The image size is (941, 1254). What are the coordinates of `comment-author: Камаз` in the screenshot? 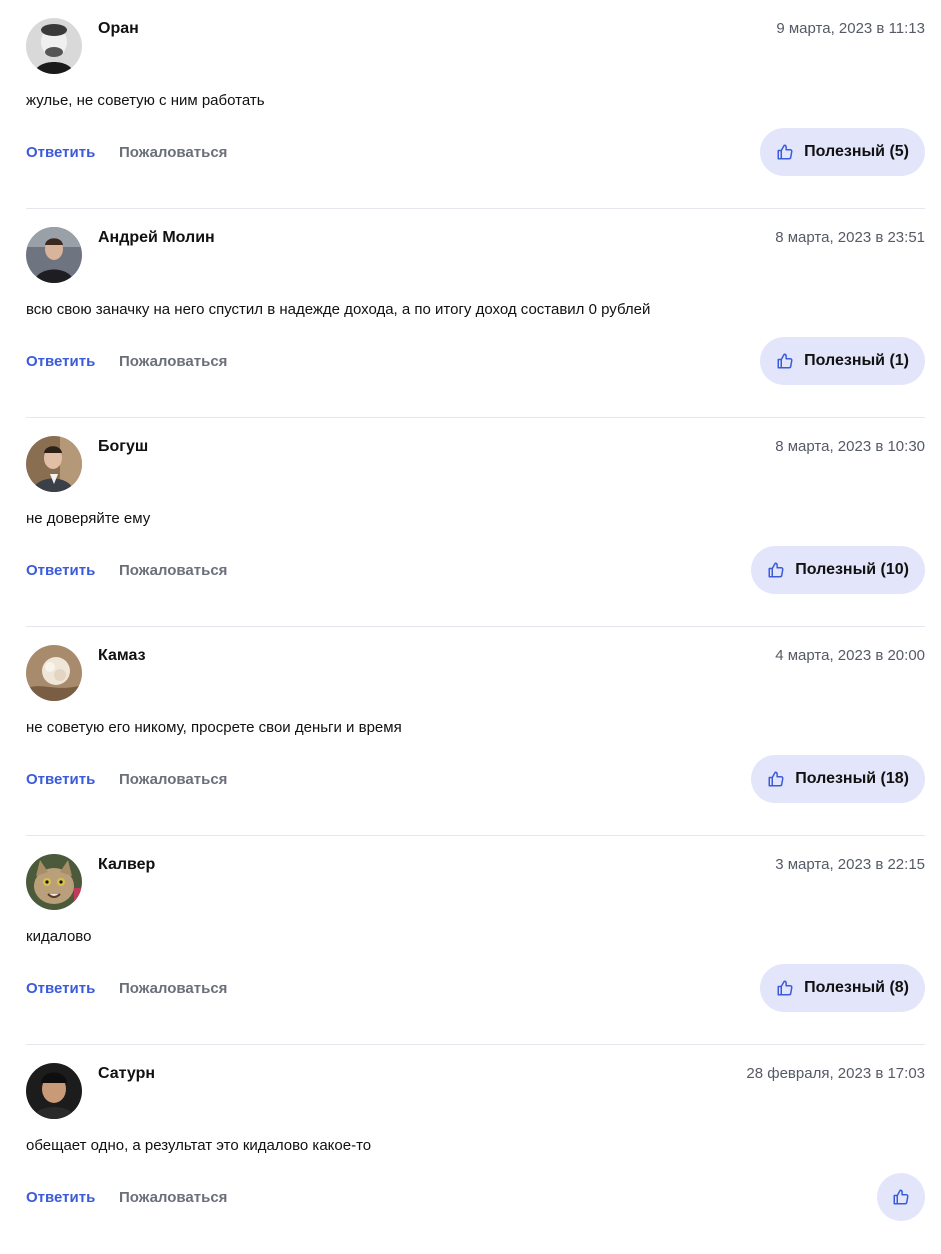 It's located at (122, 655).